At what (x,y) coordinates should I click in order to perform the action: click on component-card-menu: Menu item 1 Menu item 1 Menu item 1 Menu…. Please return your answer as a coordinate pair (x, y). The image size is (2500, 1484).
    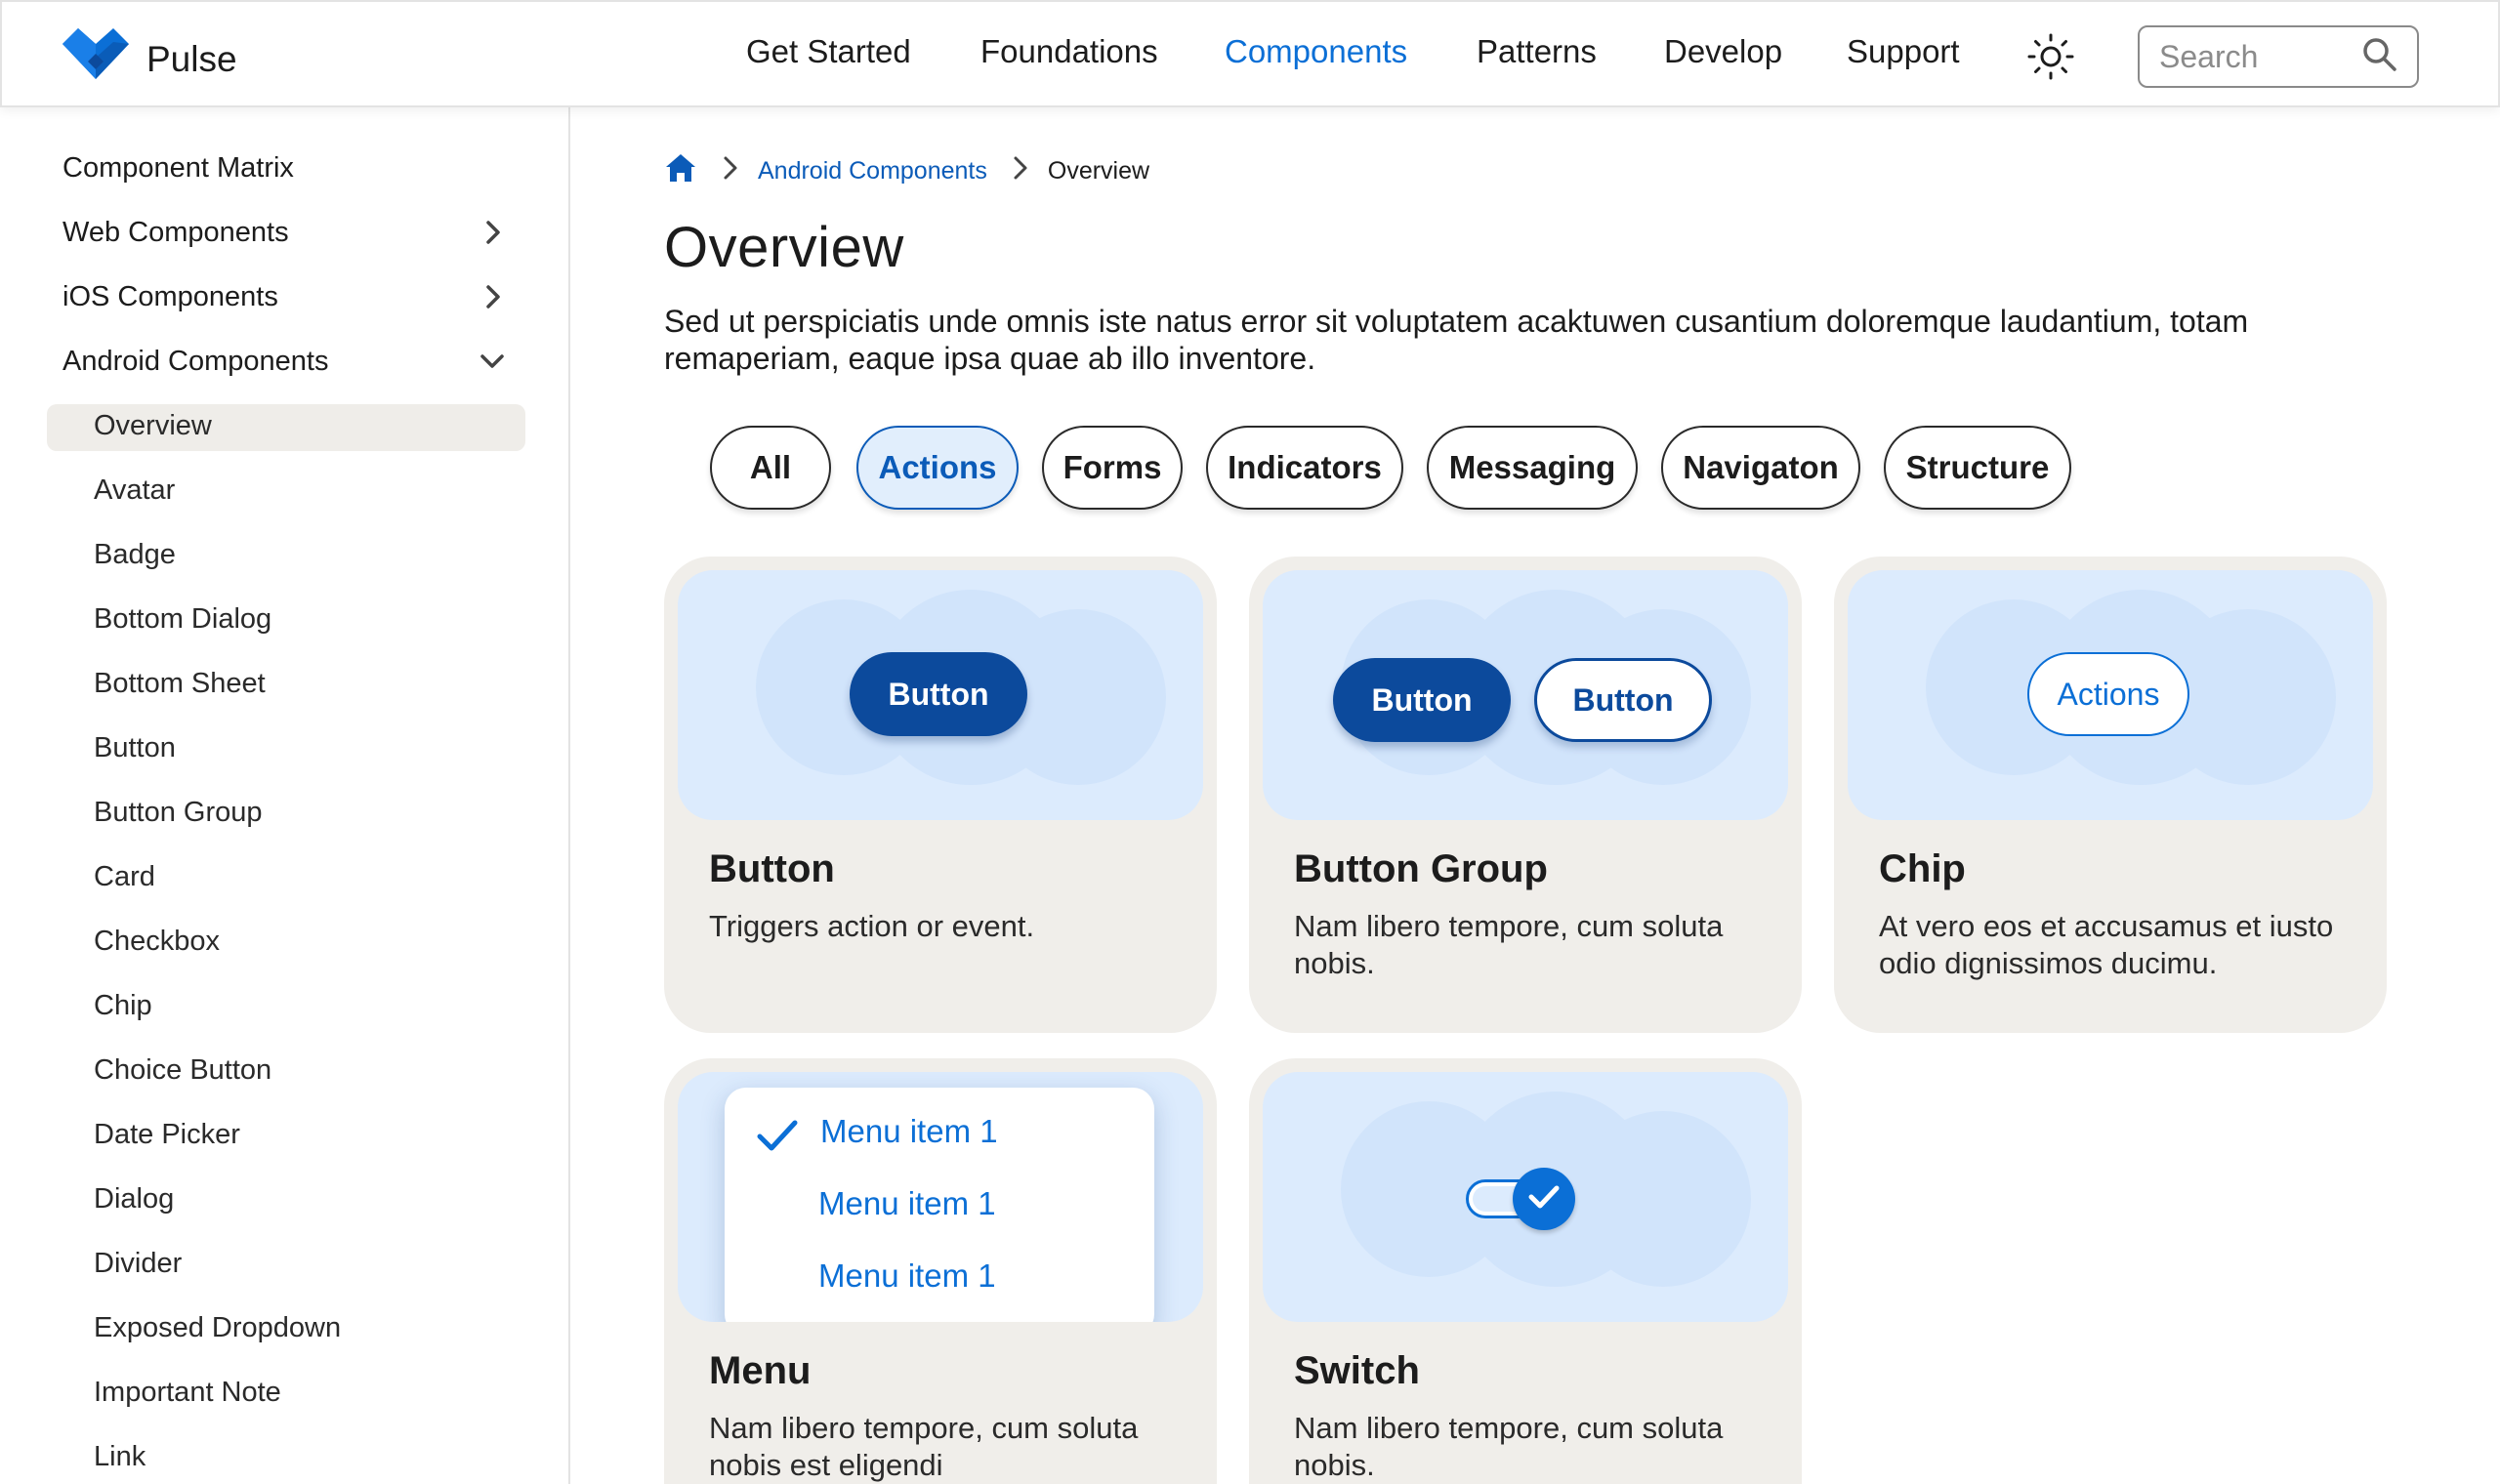
    Looking at the image, I should click on (940, 1271).